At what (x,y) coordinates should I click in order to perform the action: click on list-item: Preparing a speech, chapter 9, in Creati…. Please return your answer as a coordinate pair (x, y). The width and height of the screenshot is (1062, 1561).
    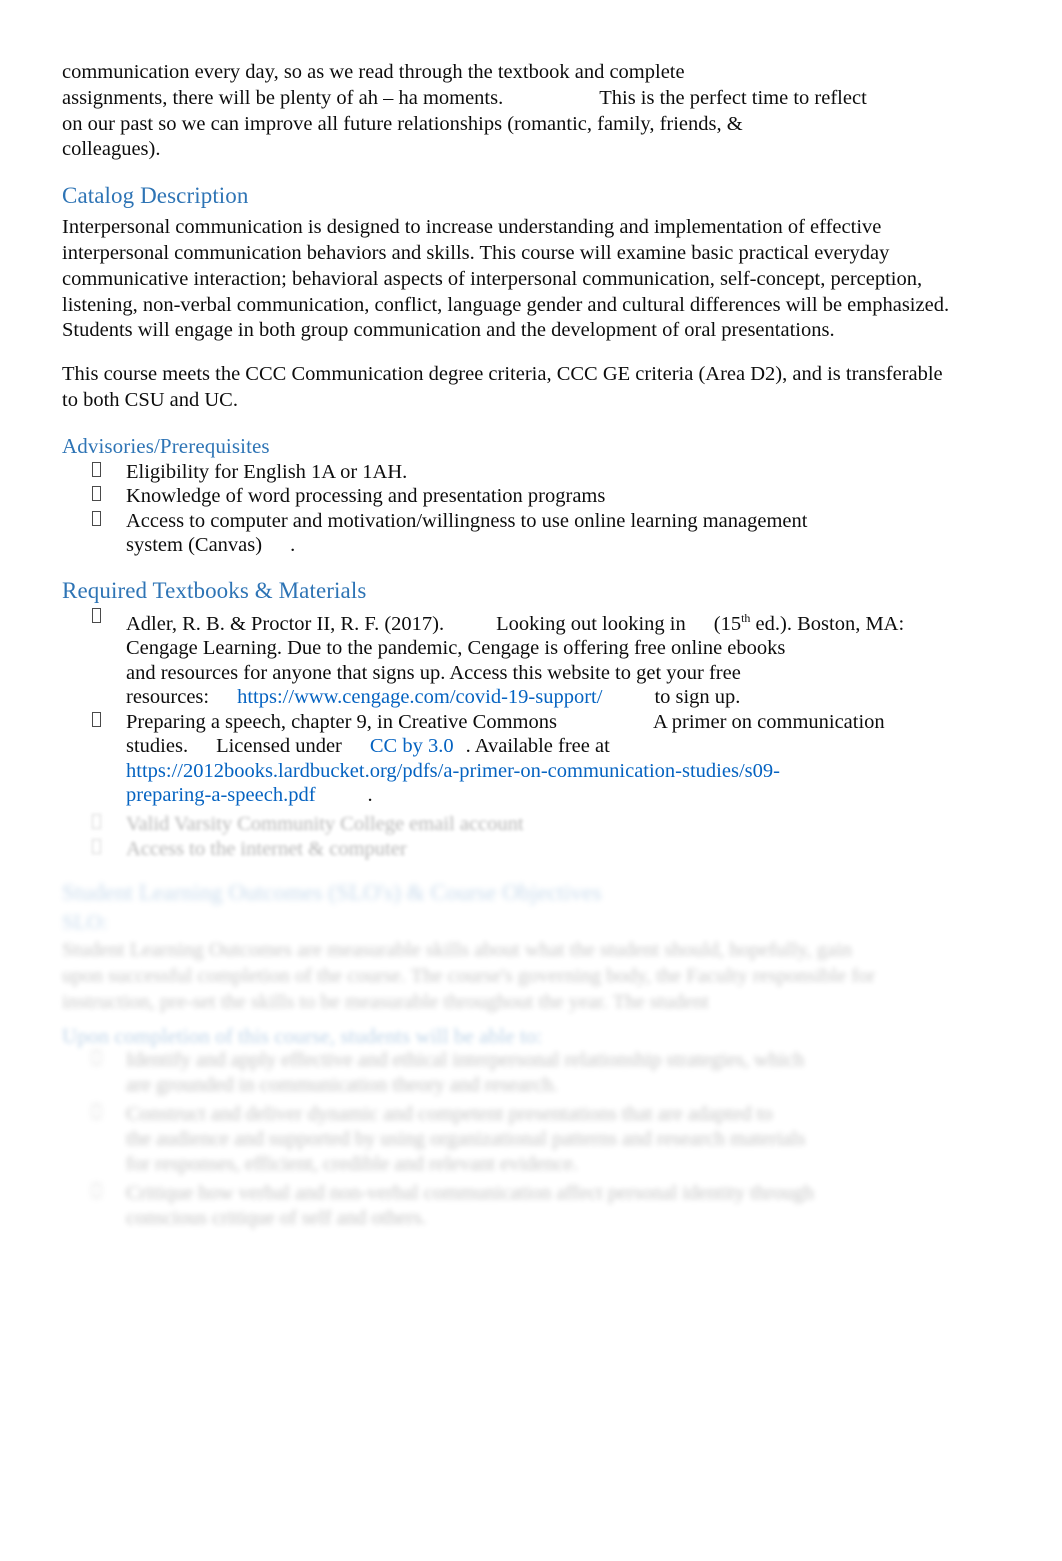
    Looking at the image, I should click on (512, 759).